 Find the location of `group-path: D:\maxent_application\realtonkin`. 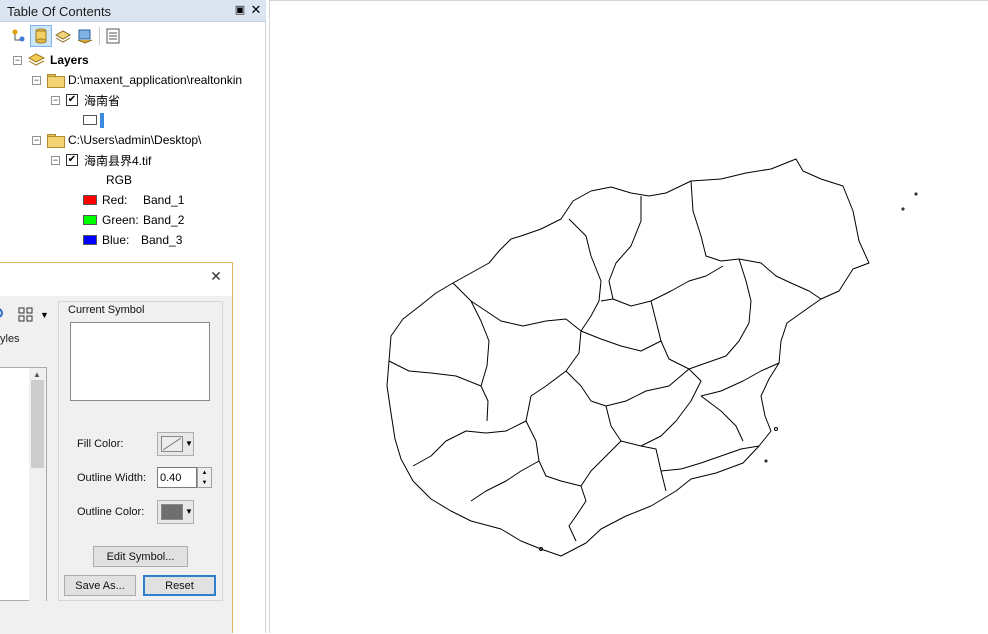

group-path: D:\maxent_application\realtonkin is located at coordinates (155, 80).